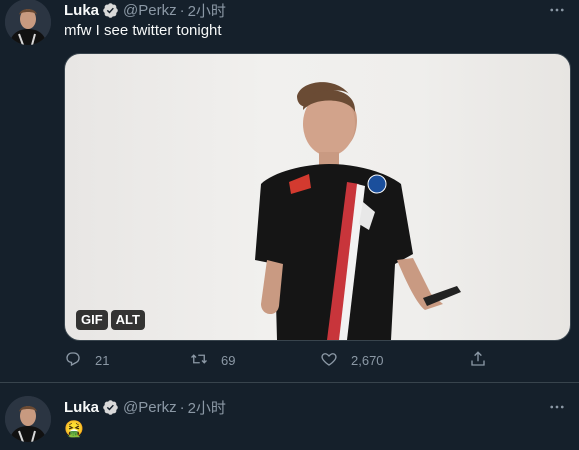 The height and width of the screenshot is (450, 579). What do you see at coordinates (329, 360) in the screenshot?
I see `like-icon` at bounding box center [329, 360].